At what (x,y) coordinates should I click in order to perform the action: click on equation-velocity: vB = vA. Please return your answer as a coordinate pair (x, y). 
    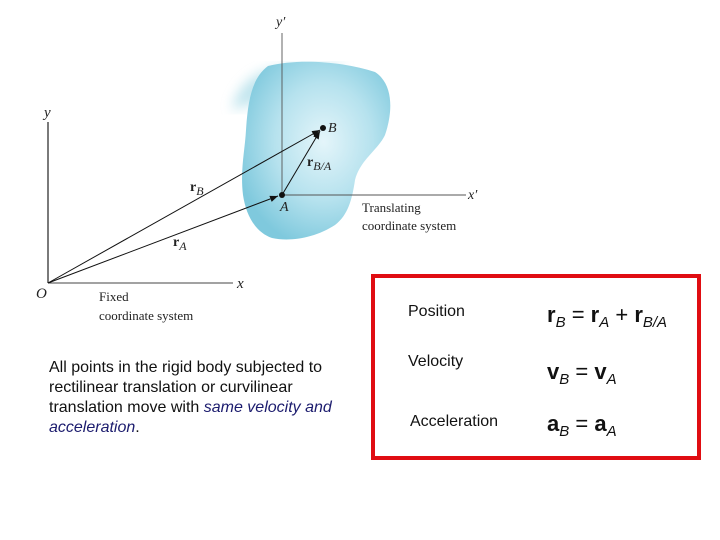
    Looking at the image, I should click on (582, 373).